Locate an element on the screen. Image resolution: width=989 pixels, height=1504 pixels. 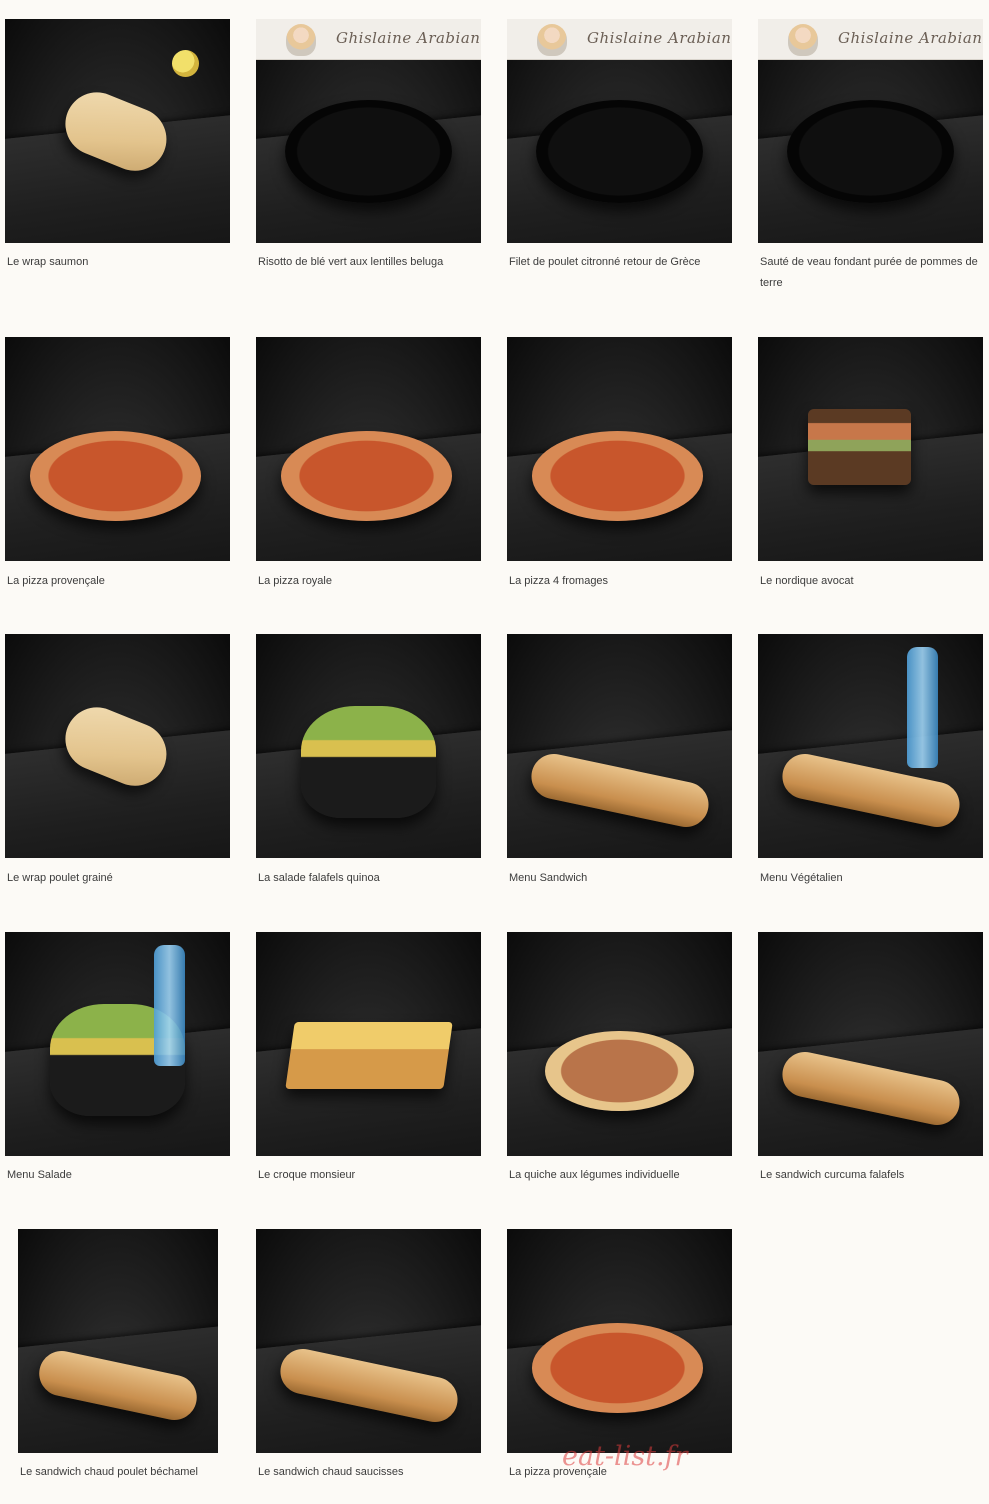
product-name: La quiche aux légumes individuelle is located at coordinates (619, 1175).